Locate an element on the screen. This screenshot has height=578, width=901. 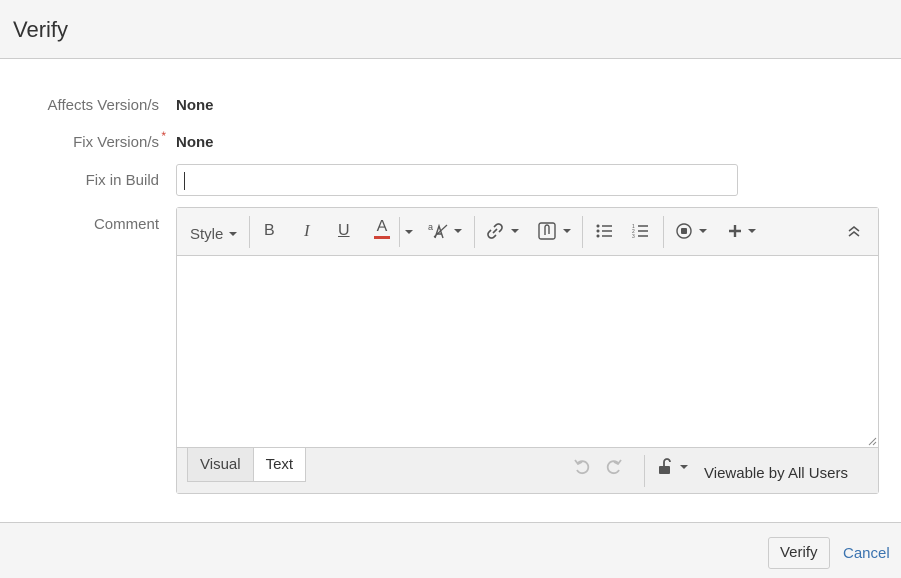
double-chevron-up-icon is located at coordinates (854, 231).